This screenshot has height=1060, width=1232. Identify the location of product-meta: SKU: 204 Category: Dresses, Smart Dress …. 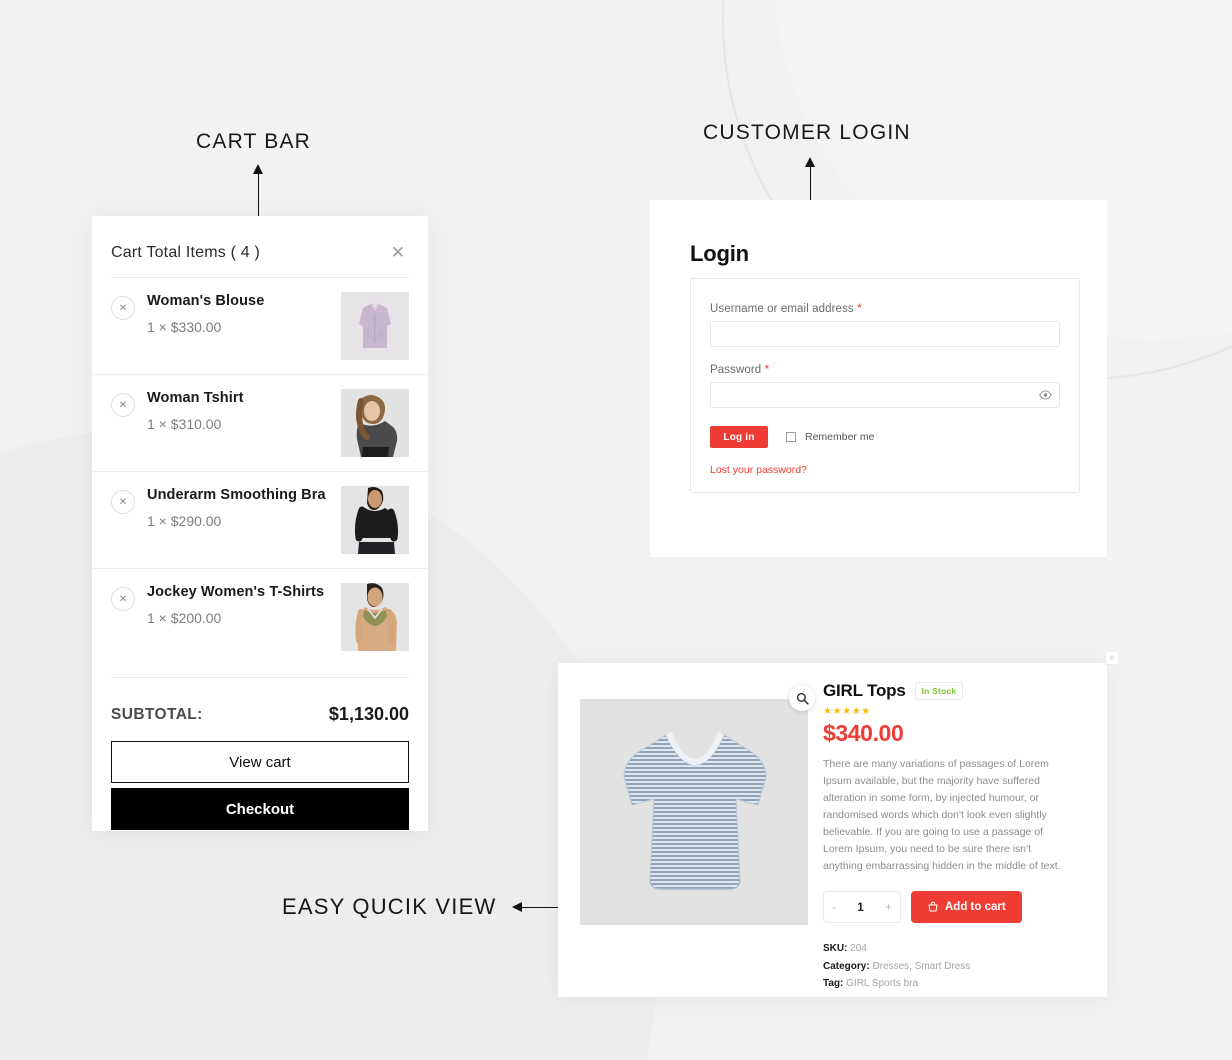
(954, 966).